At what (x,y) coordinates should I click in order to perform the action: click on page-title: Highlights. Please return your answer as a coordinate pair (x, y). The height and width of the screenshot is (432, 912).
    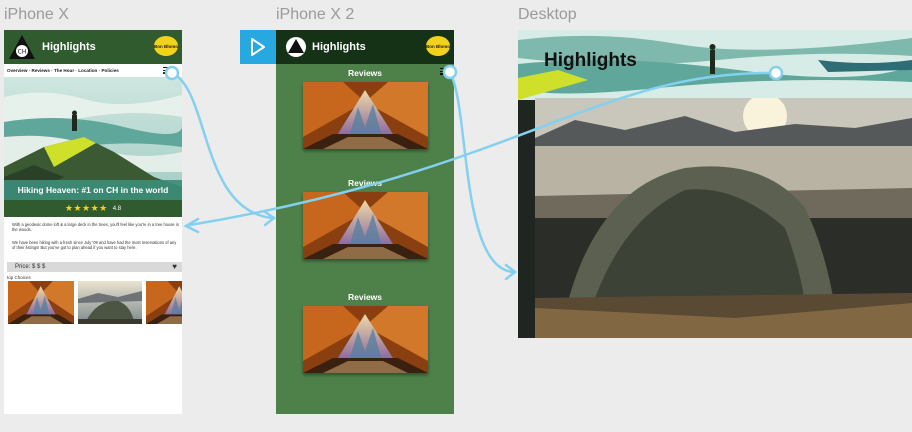
    Looking at the image, I should click on (590, 60).